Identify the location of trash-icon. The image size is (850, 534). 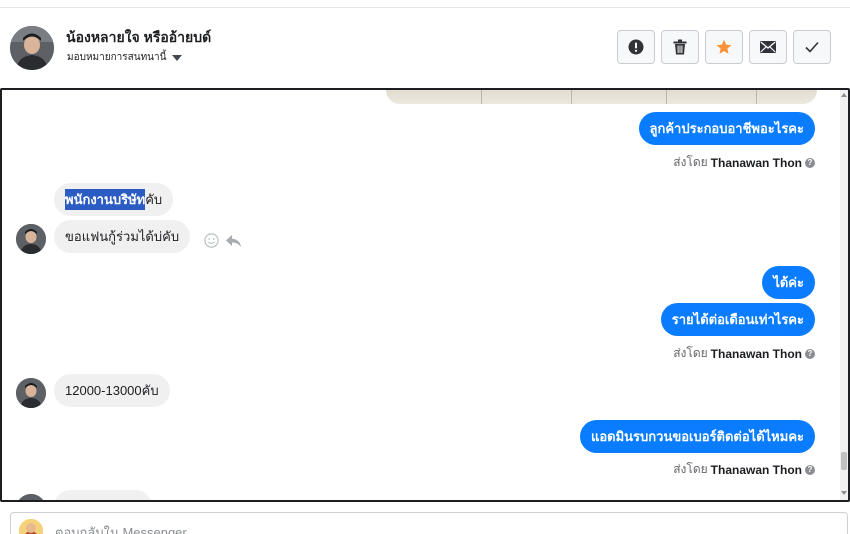
(680, 47).